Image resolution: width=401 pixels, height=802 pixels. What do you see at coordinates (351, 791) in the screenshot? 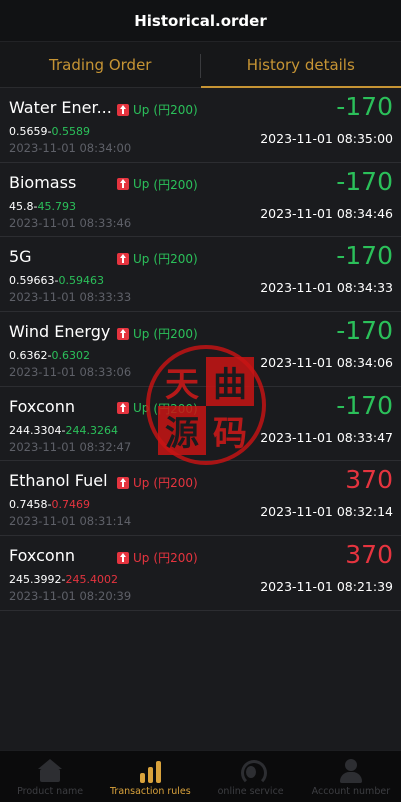
I see `nav-label: Account number` at bounding box center [351, 791].